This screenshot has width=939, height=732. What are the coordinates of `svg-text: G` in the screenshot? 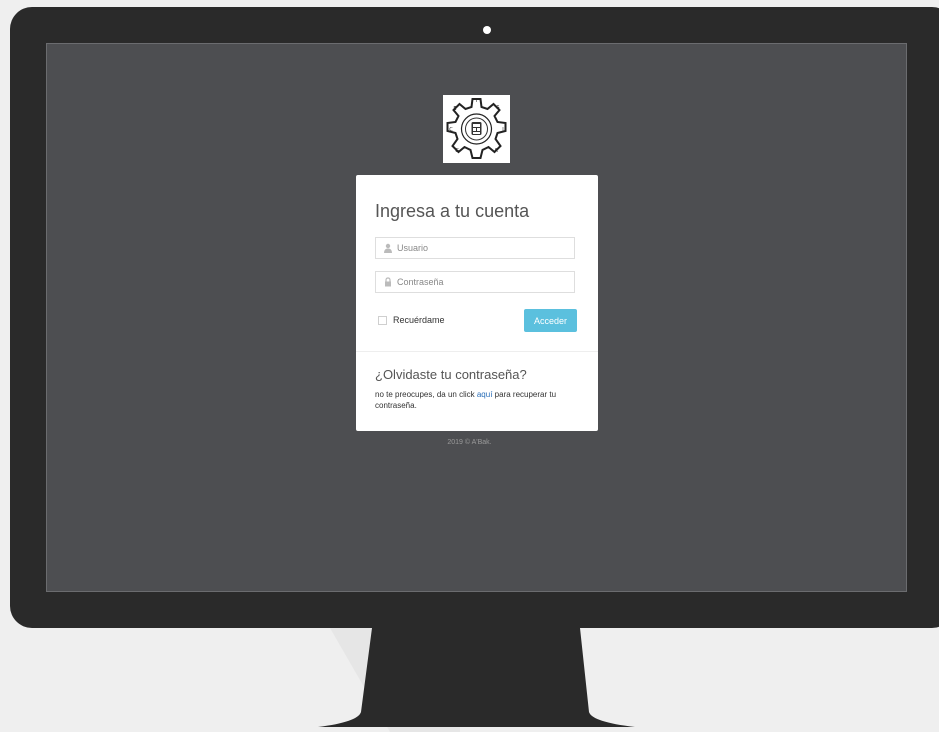 It's located at (457, 151).